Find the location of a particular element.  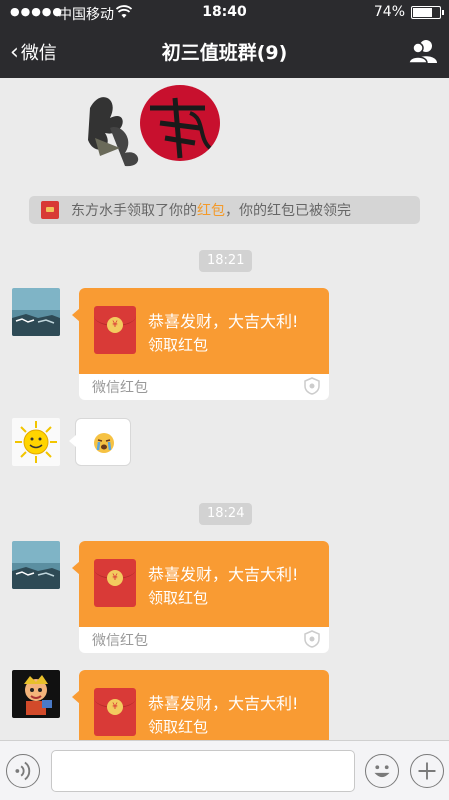

notice-text-before: 东方水手领取了你的 is located at coordinates (134, 211).